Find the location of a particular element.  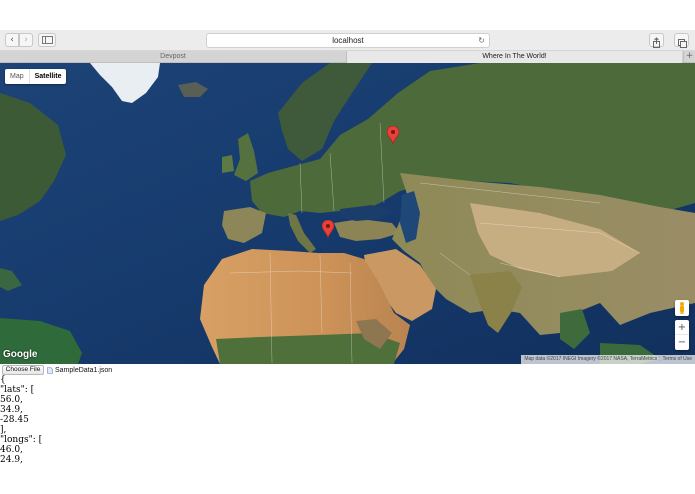

zoom-control: + − is located at coordinates (682, 335).